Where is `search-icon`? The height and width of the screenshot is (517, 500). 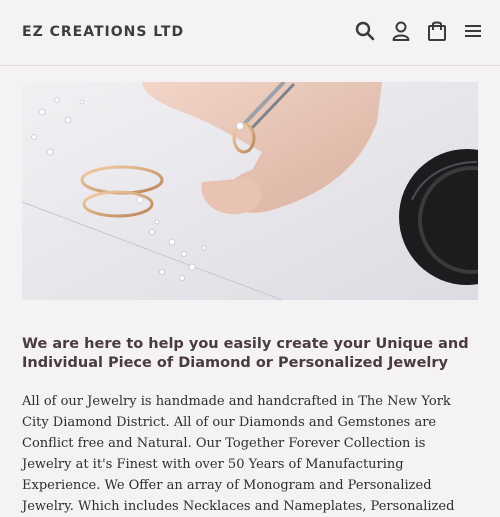 search-icon is located at coordinates (365, 31).